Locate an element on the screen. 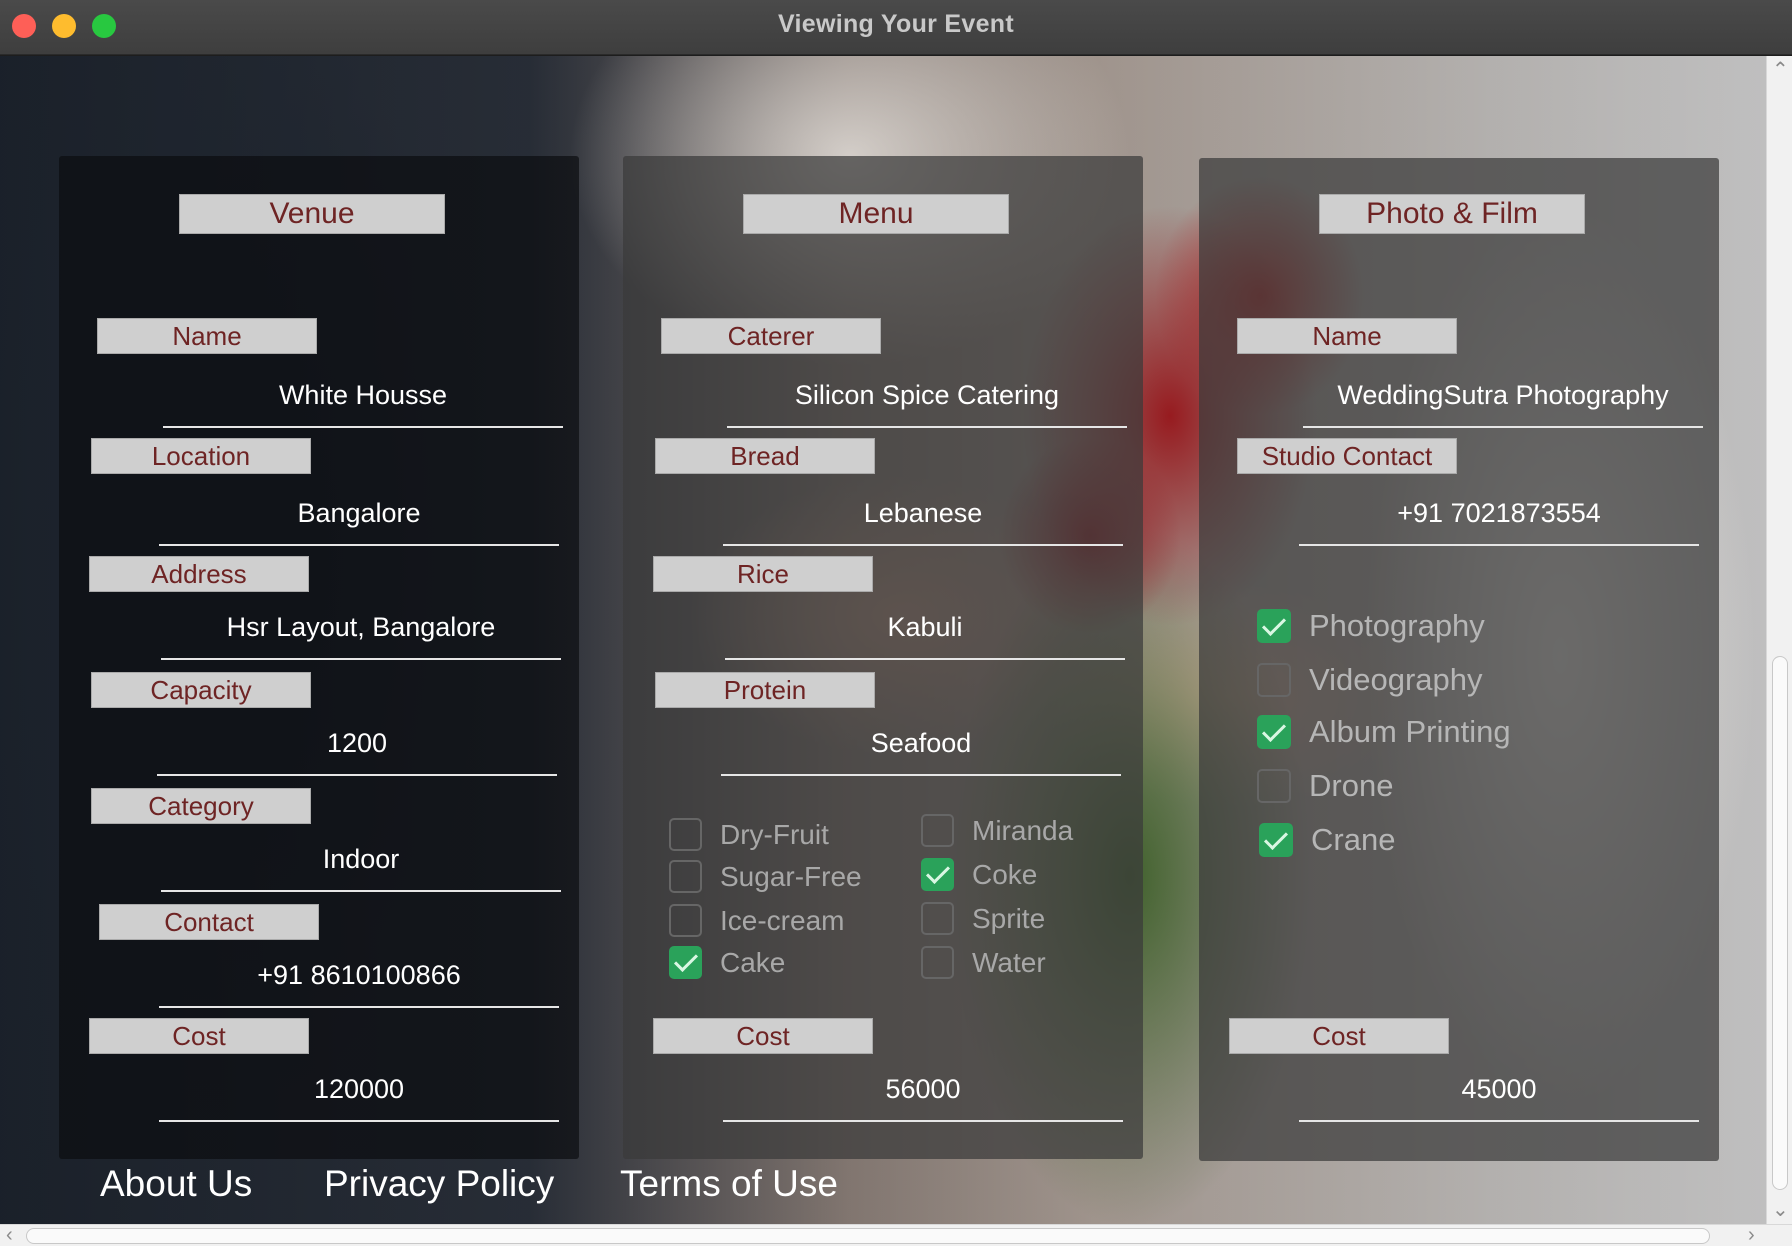 Image resolution: width=1792 pixels, height=1246 pixels. cake-checkbox is located at coordinates (685, 962).